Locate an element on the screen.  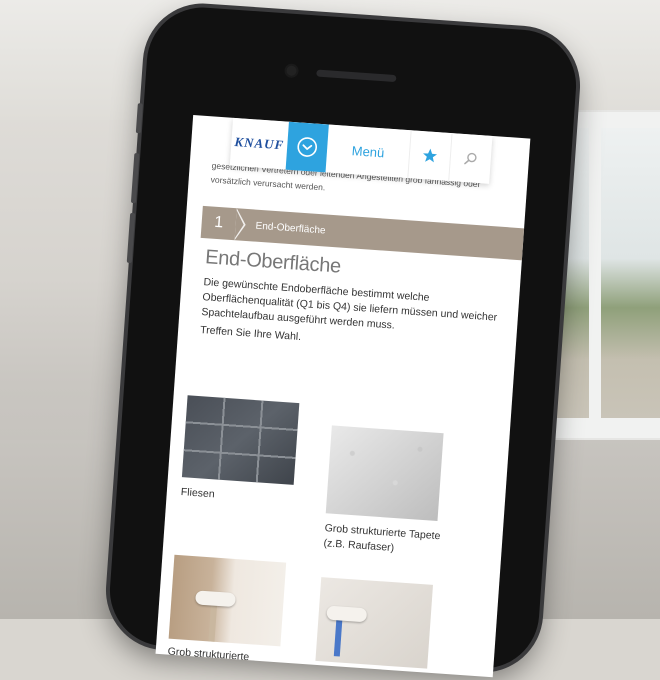
logo-text: KNAUF is located at coordinates (259, 143).